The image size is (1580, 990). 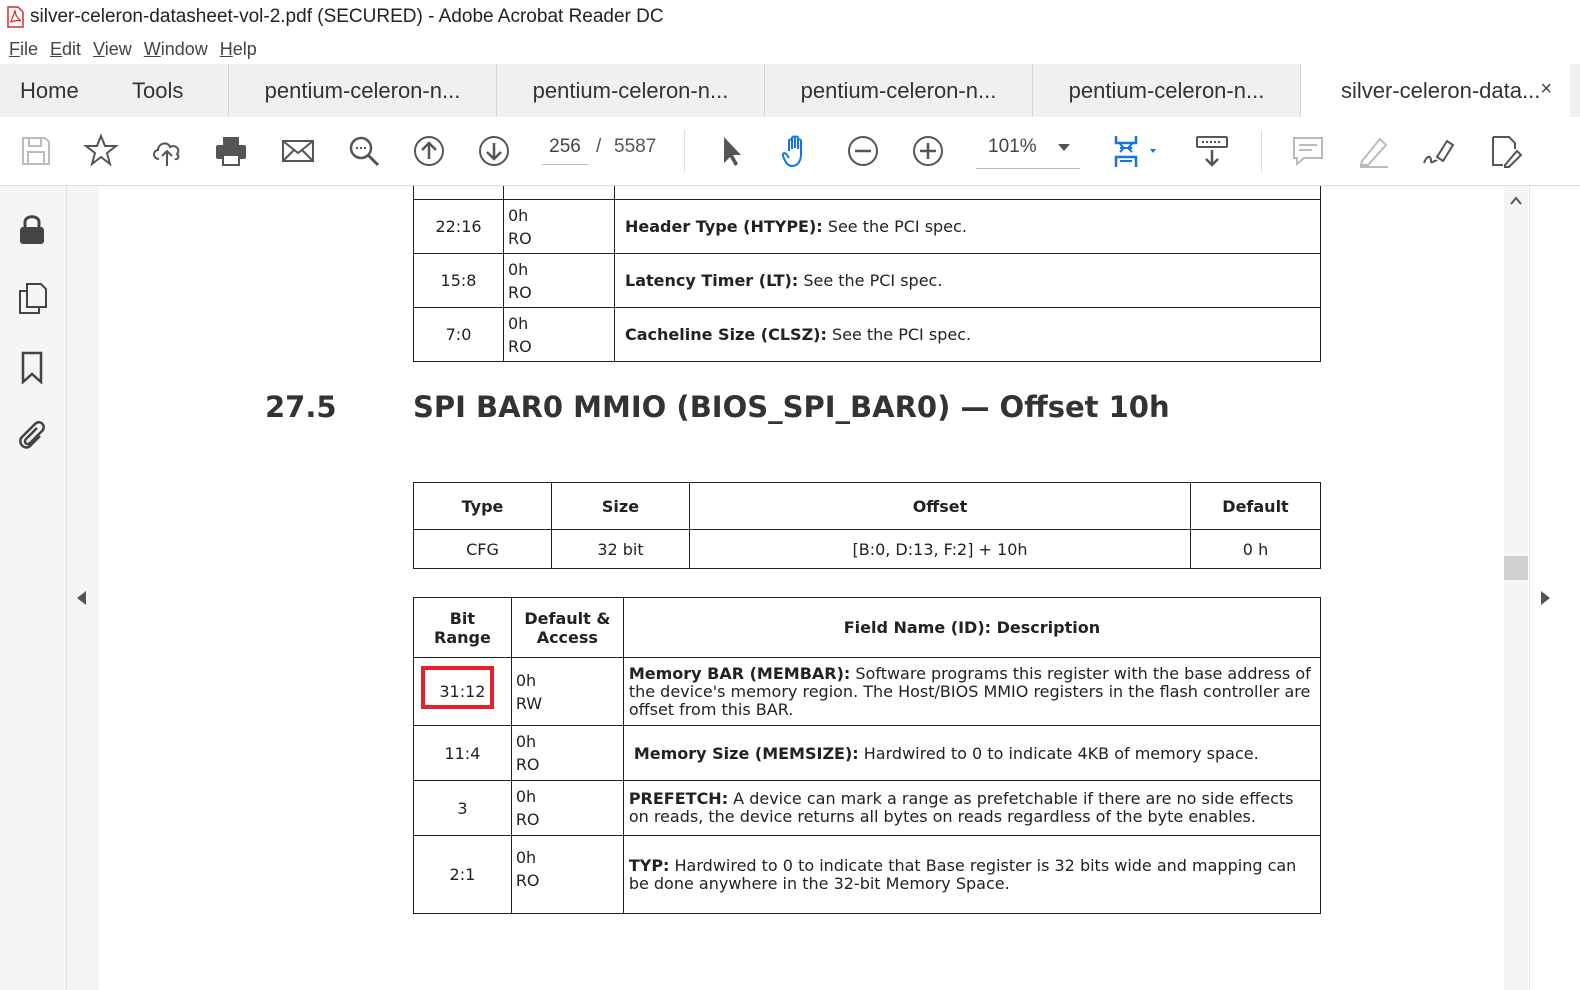 I want to click on column-header: Bit Range, so click(x=462, y=627).